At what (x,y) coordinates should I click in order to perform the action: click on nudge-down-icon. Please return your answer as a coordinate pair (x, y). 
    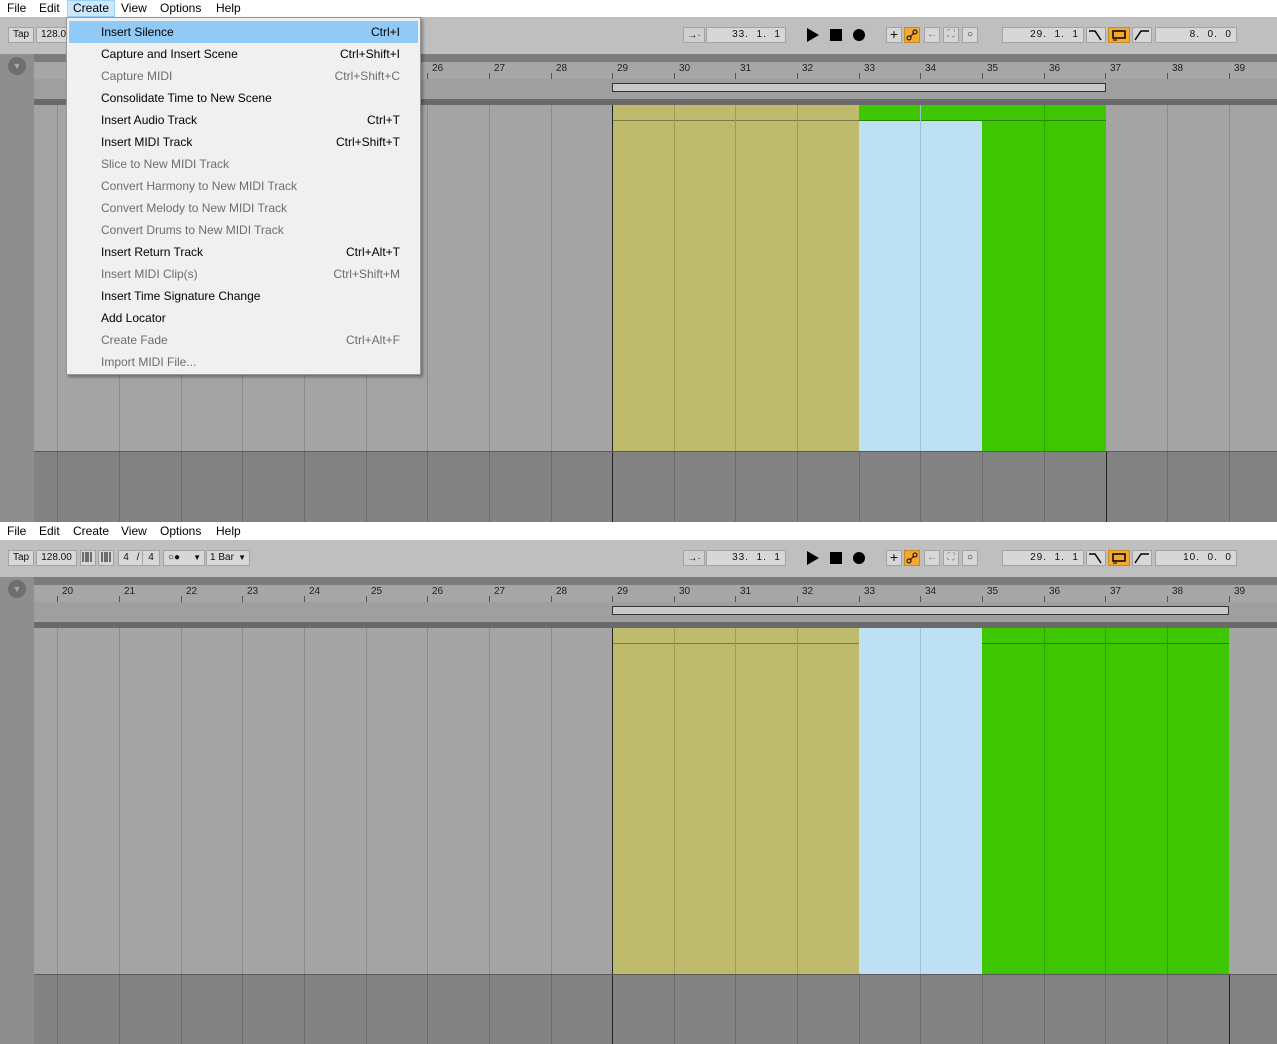
    Looking at the image, I should click on (88, 558).